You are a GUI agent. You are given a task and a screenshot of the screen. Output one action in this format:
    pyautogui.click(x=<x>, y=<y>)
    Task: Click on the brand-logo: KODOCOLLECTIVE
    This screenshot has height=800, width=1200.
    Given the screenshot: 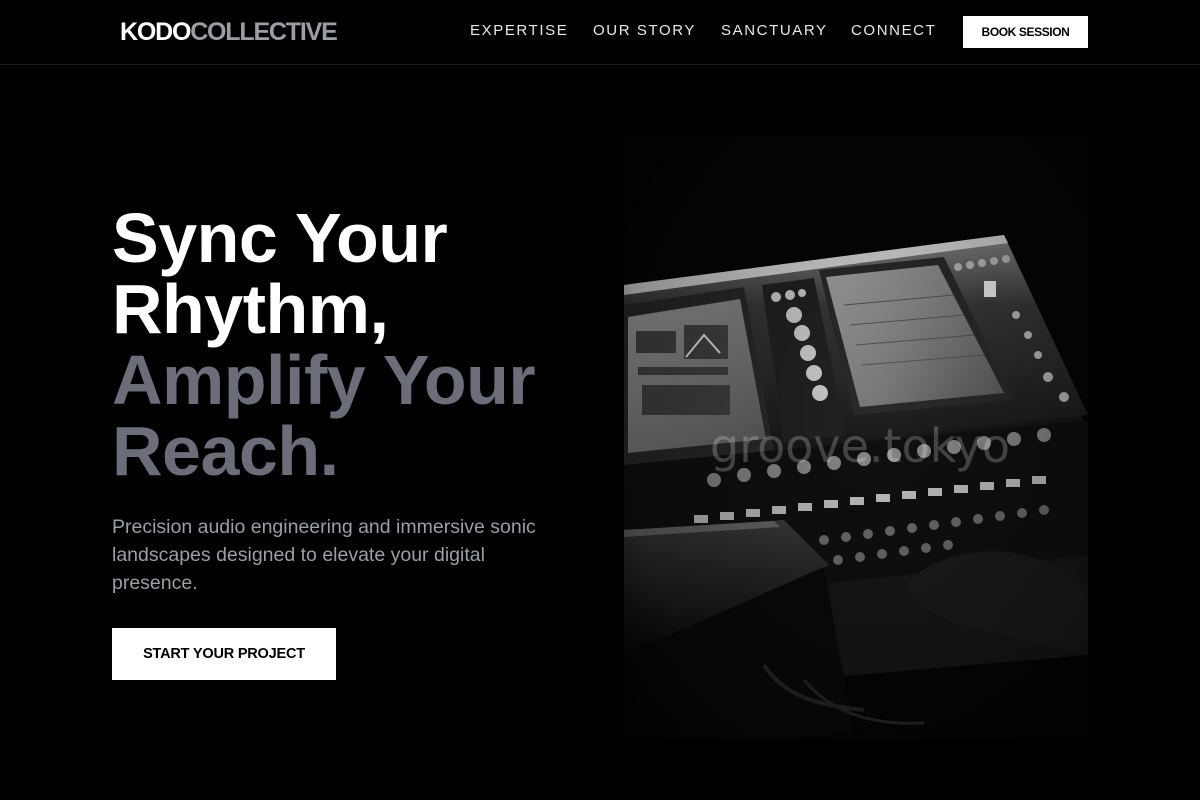 What is the action you would take?
    pyautogui.click(x=229, y=32)
    